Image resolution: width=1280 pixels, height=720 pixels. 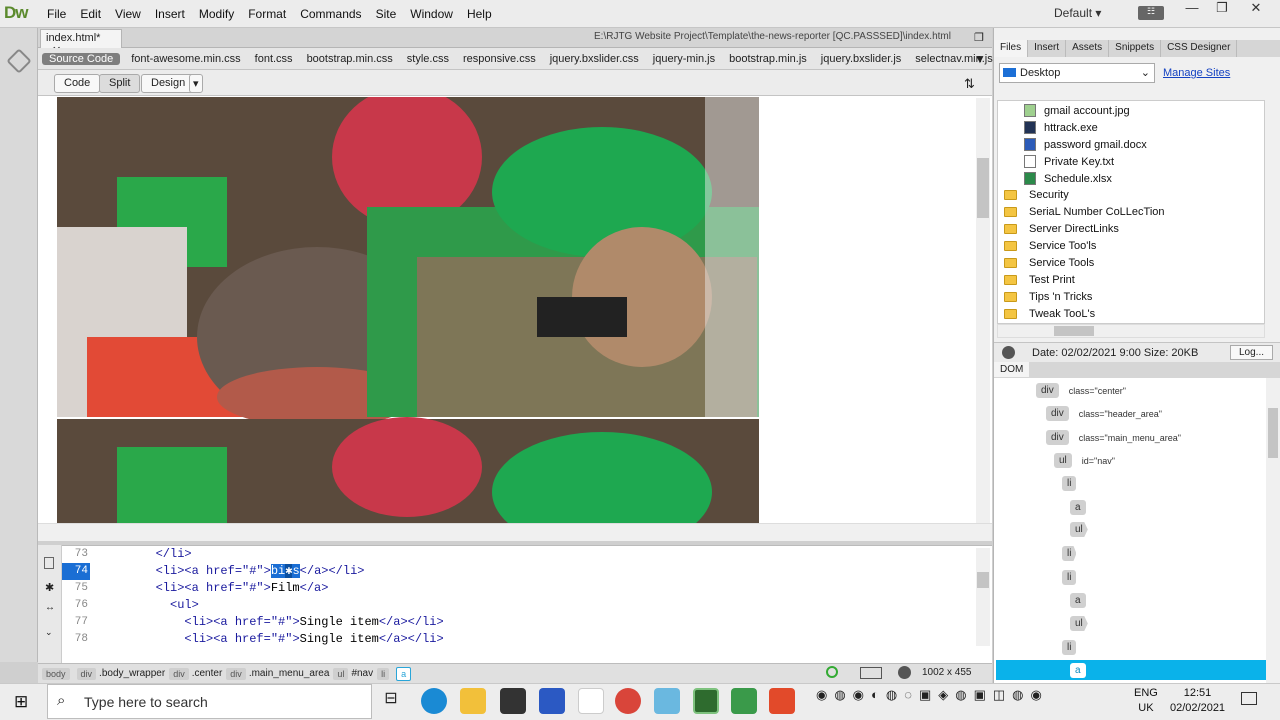 What do you see at coordinates (353, 673) in the screenshot?
I see `crumb-ul: ul #nav` at bounding box center [353, 673].